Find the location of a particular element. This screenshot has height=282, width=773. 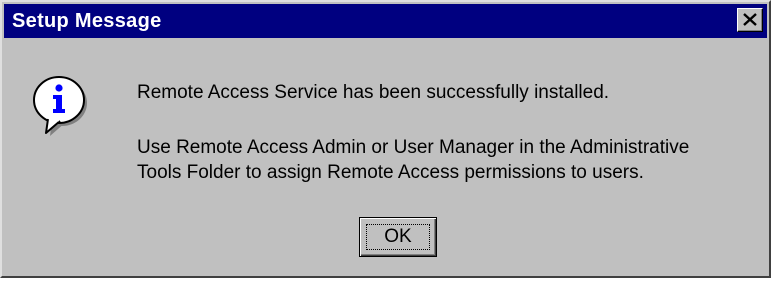

ok-button: OK is located at coordinates (398, 237).